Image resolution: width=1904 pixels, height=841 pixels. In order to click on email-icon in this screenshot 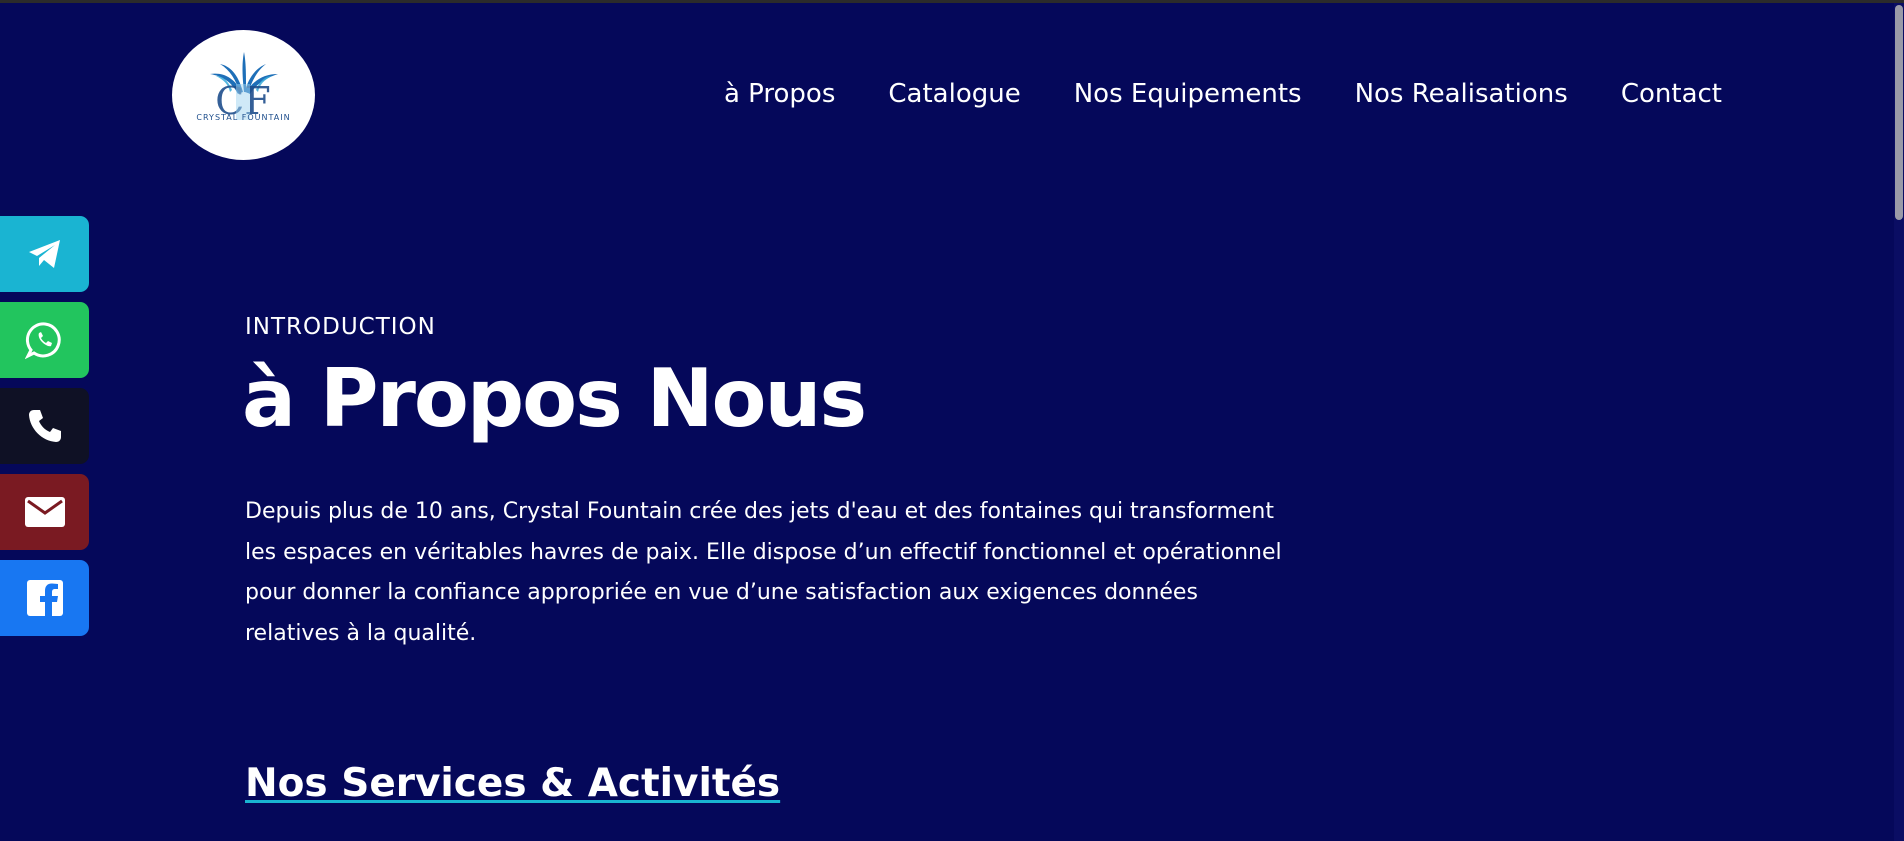, I will do `click(44, 512)`.